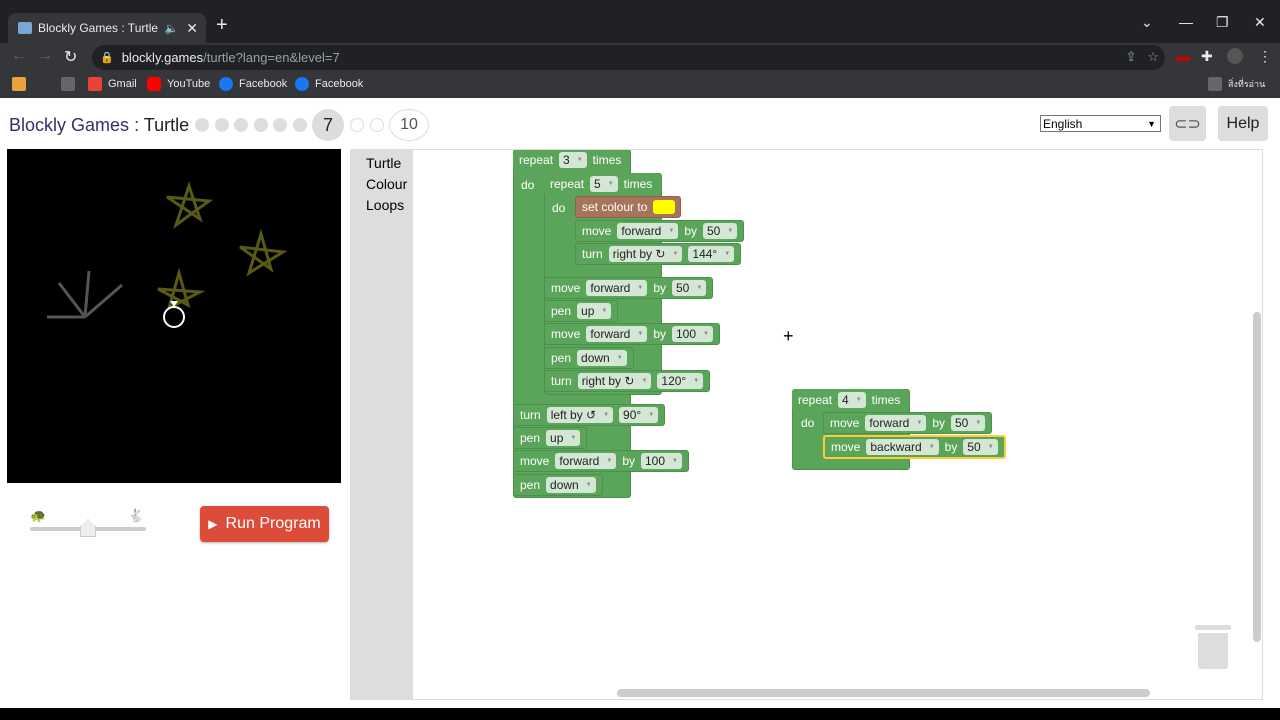 Image resolution: width=1280 pixels, height=720 pixels. Describe the element at coordinates (202, 125) in the screenshot. I see `level-1-dot` at that location.